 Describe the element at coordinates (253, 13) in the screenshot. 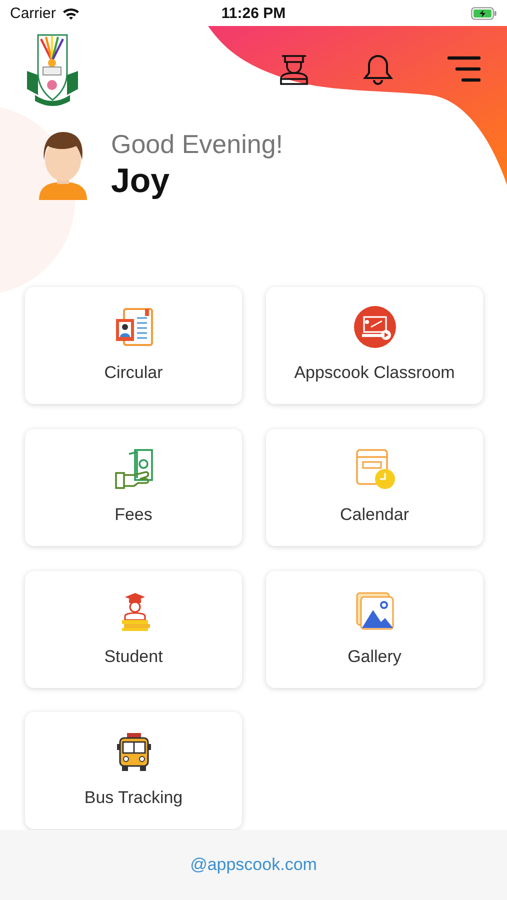

I see `clock-time: 11:26 PM` at that location.